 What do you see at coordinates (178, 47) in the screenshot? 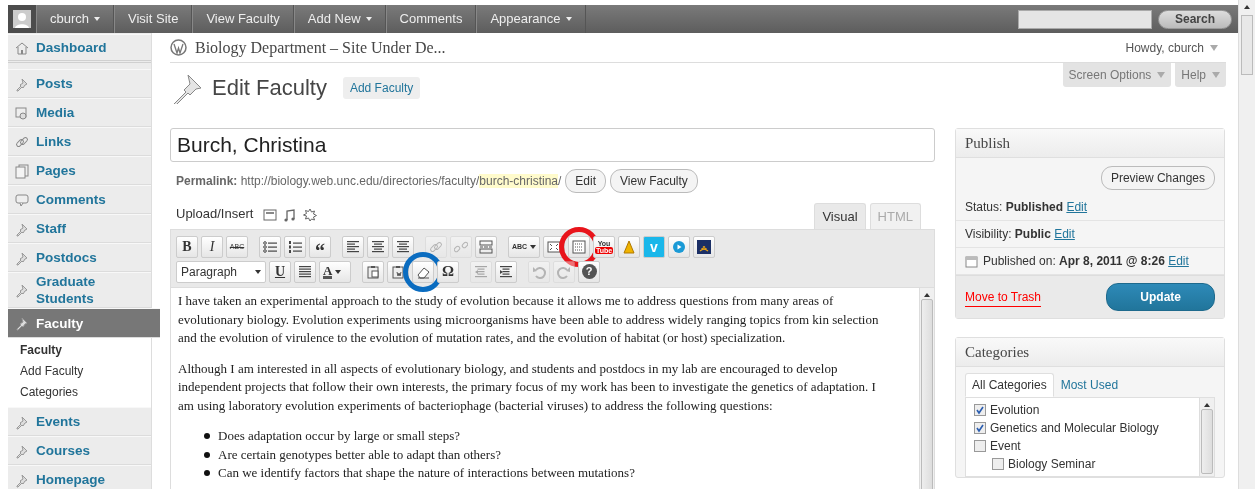
I see `wordpress-logo-icon` at bounding box center [178, 47].